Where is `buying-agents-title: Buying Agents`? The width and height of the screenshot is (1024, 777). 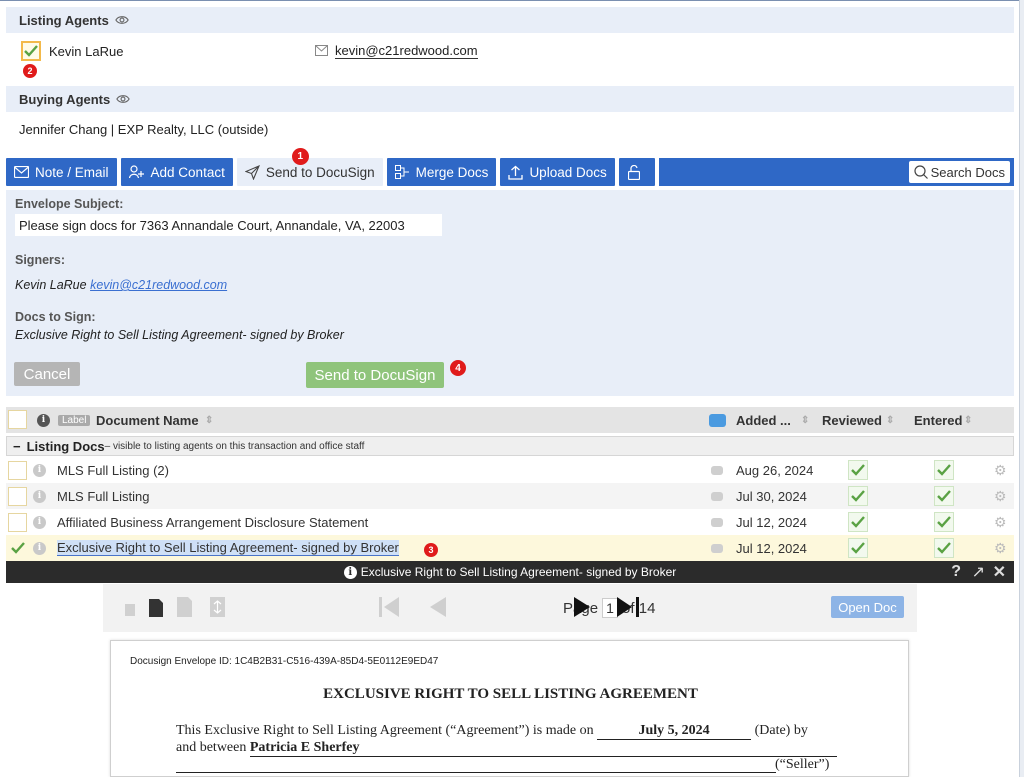
buying-agents-title: Buying Agents is located at coordinates (65, 99).